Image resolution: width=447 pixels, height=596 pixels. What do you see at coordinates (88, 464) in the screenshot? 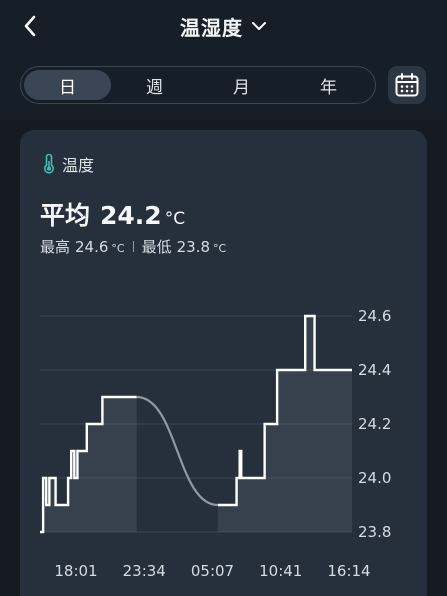
I see `series-area` at bounding box center [88, 464].